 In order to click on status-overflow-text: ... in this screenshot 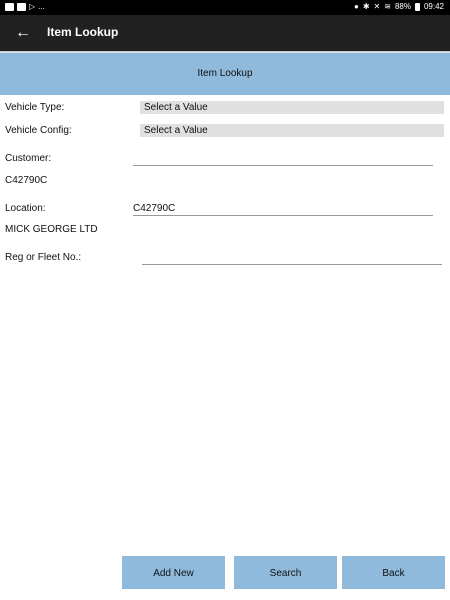, I will do `click(41, 6)`.